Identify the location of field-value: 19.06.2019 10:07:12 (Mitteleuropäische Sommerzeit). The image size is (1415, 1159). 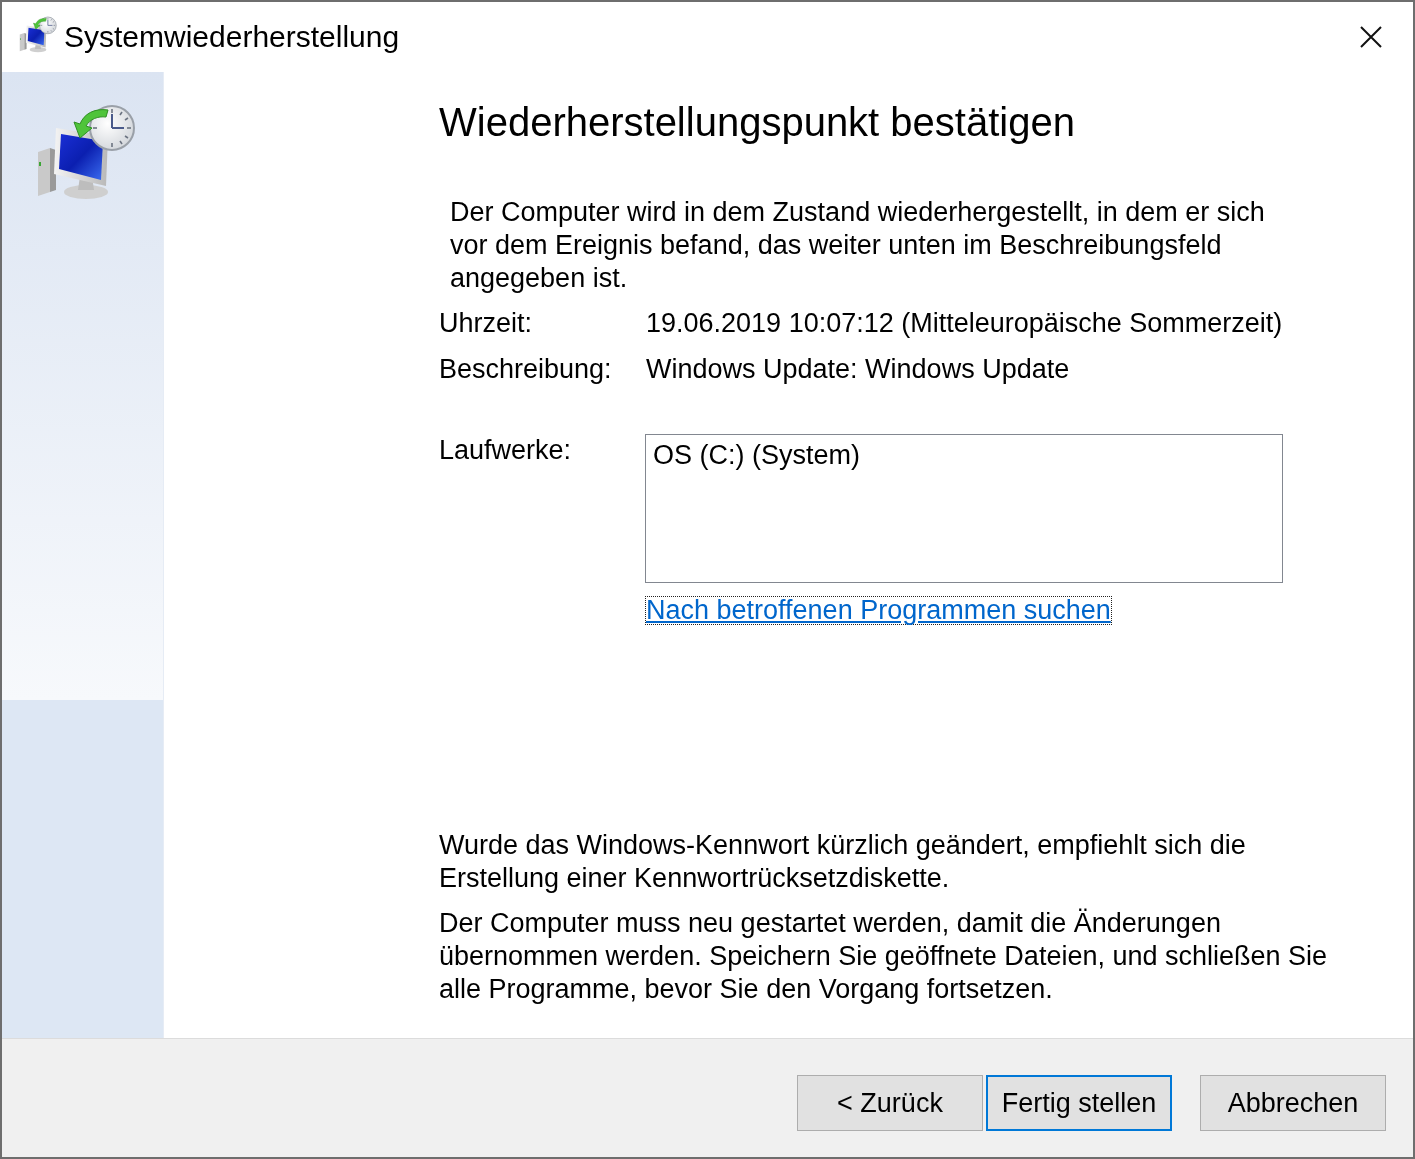
(964, 323).